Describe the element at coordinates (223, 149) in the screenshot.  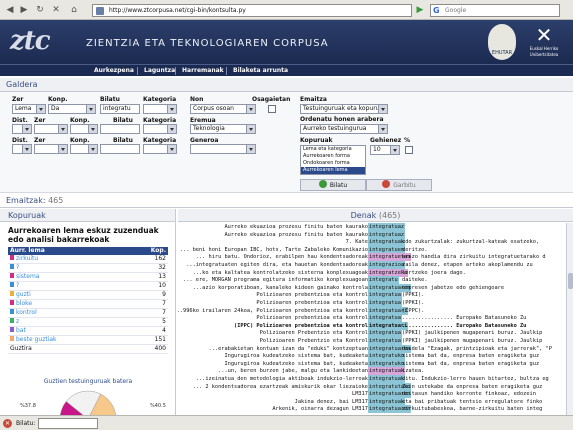
I see `generoa-select` at that location.